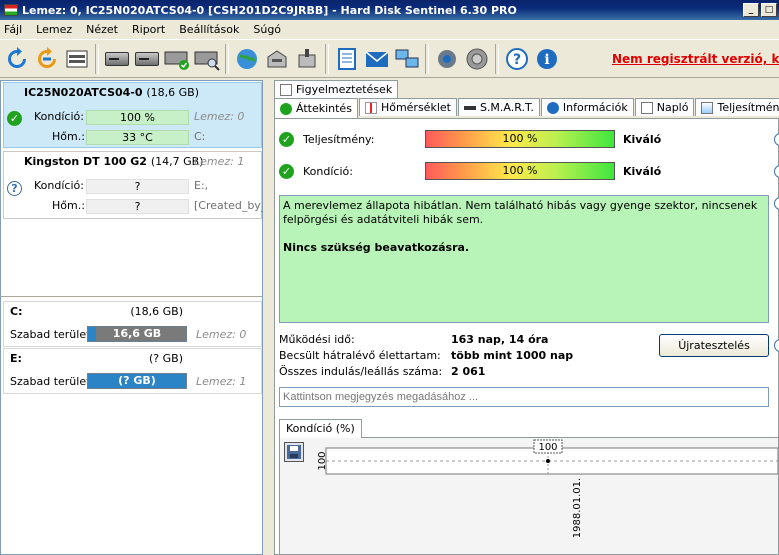  I want to click on volume-size: (? GB), so click(166, 358).